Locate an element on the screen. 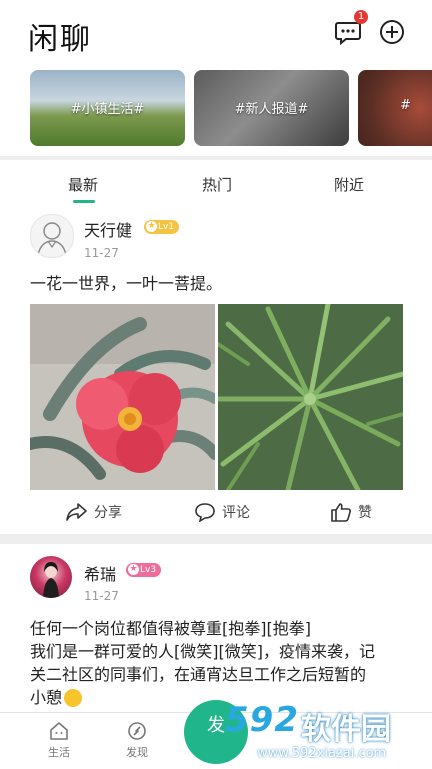 Image resolution: width=432 pixels, height=769 pixels. comment-button: 评论 is located at coordinates (222, 512).